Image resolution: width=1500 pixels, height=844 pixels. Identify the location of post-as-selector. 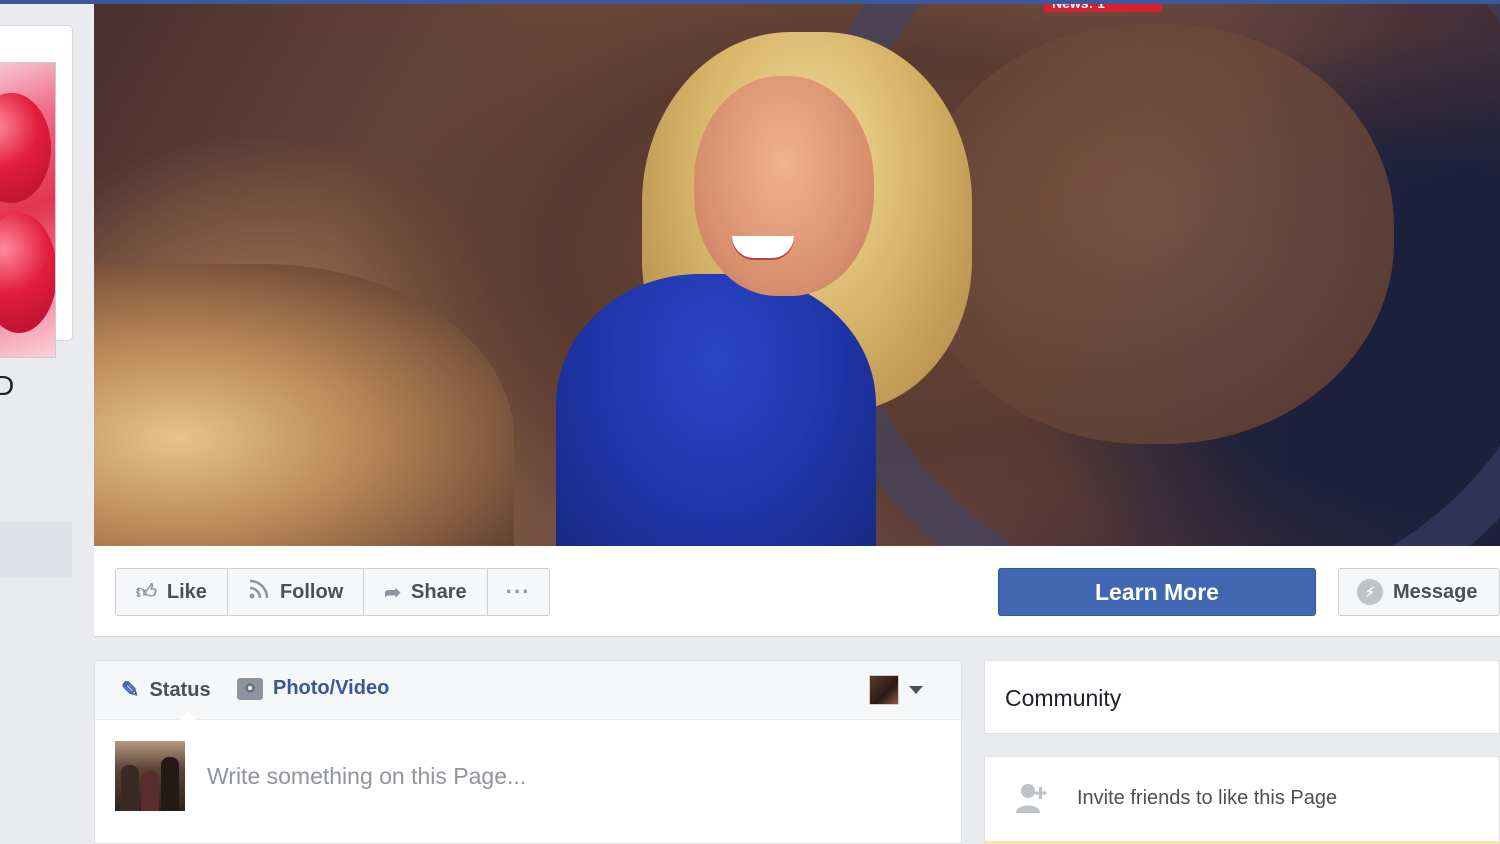
(896, 690).